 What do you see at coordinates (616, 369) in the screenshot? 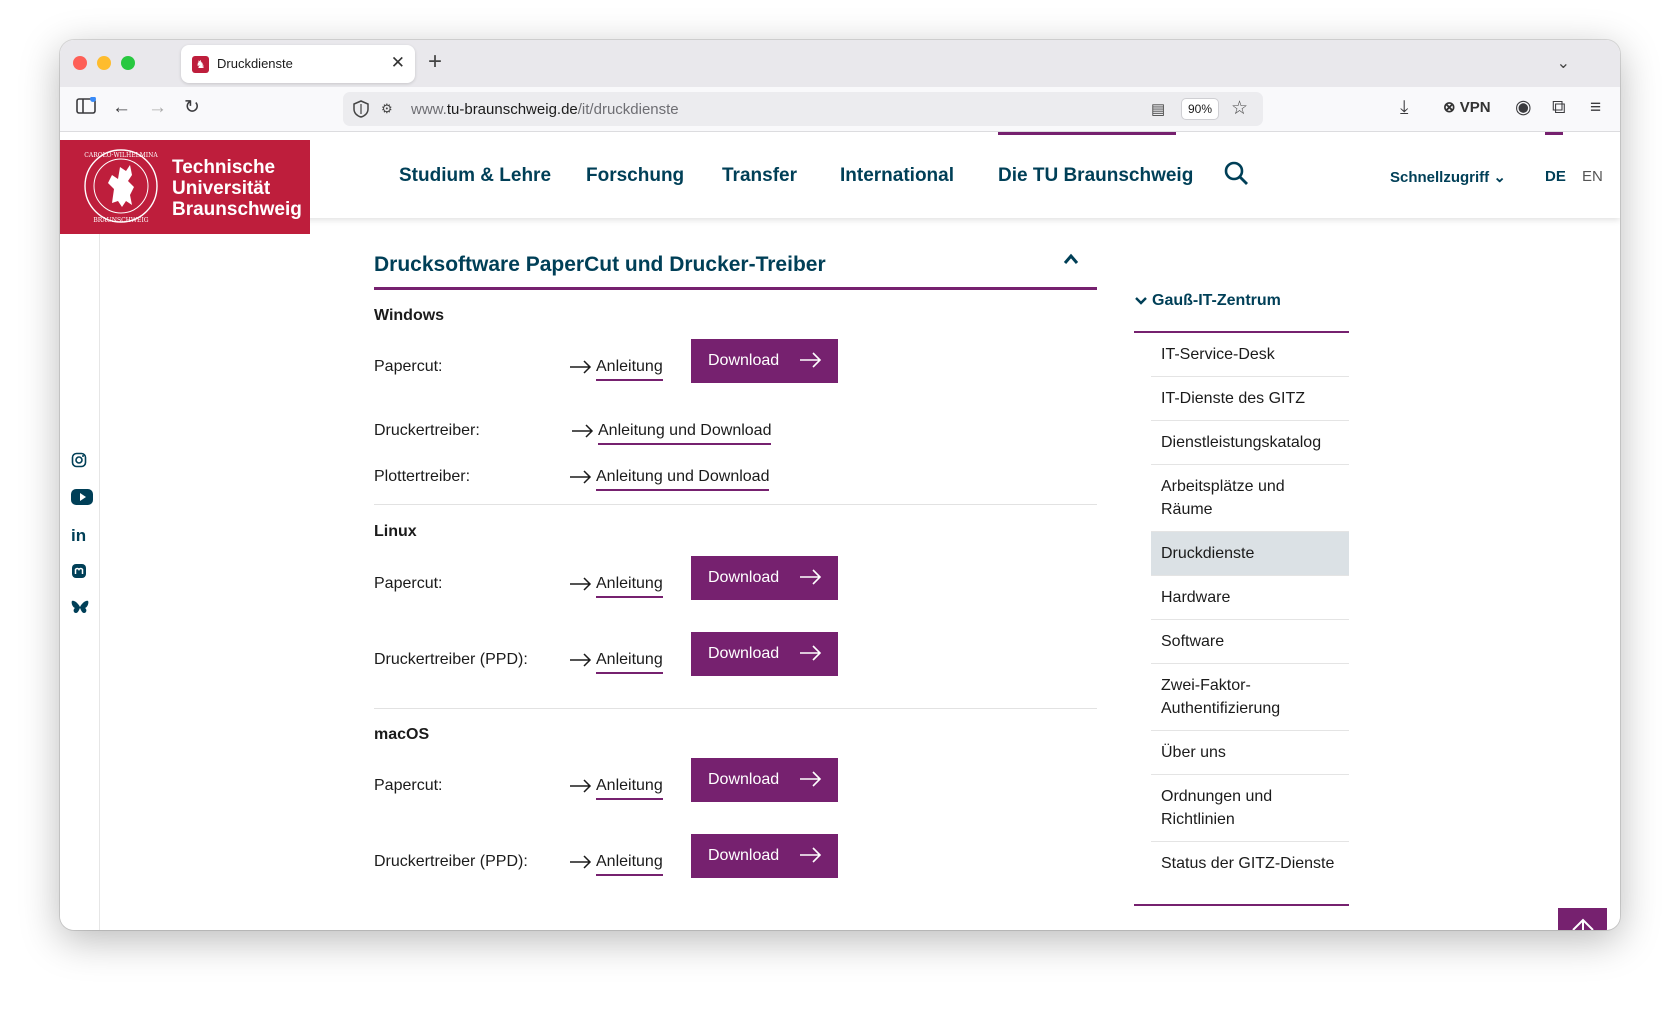
I see `windows-papercut-anleitung-link: Anleitung` at bounding box center [616, 369].